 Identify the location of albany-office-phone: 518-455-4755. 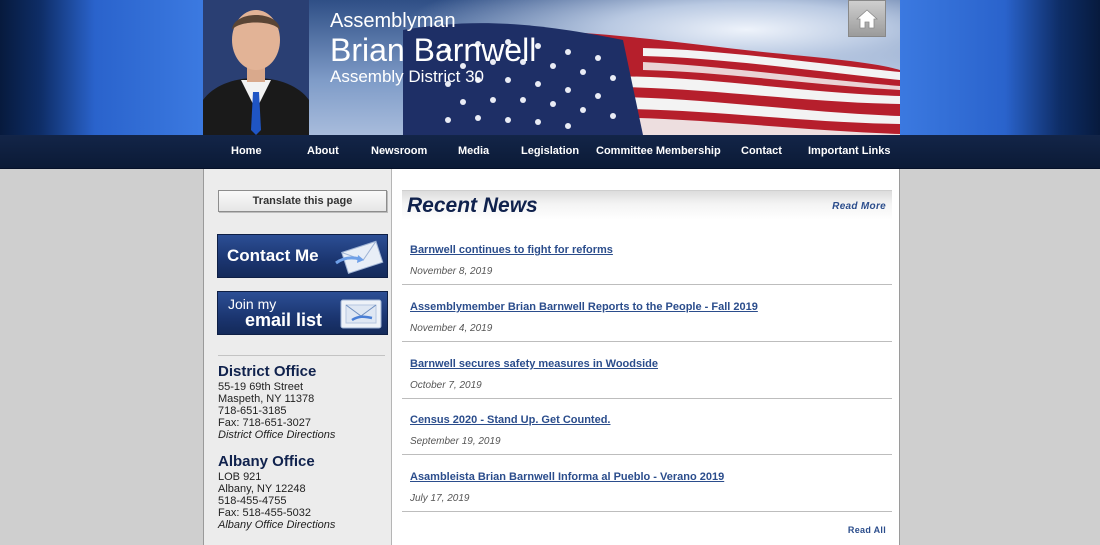
(252, 501).